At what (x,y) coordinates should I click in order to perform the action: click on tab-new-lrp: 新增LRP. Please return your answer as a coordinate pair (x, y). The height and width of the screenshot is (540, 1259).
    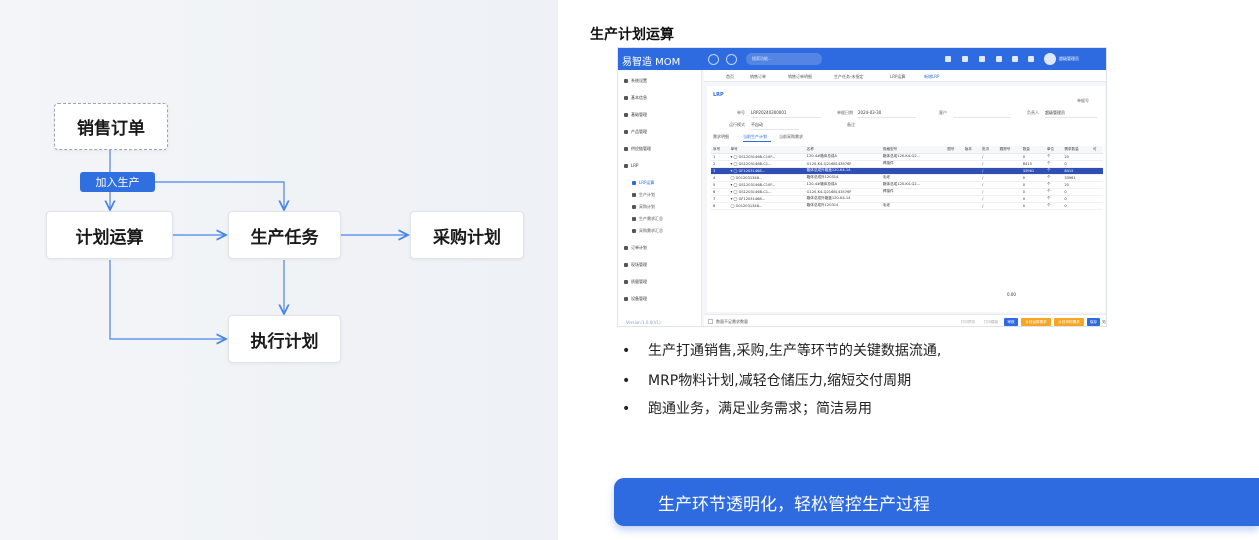
    Looking at the image, I should click on (931, 77).